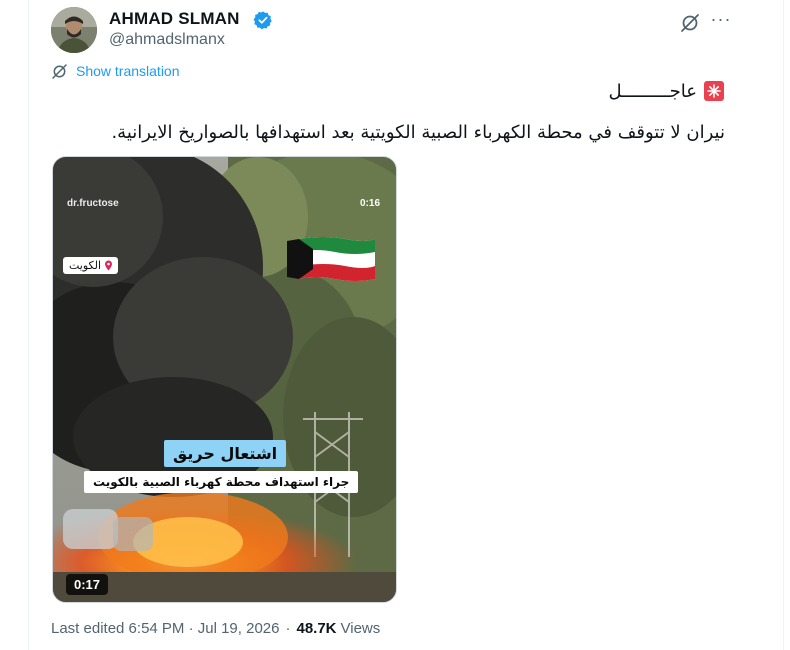 The height and width of the screenshot is (650, 790). What do you see at coordinates (59, 71) in the screenshot?
I see `translate-icon` at bounding box center [59, 71].